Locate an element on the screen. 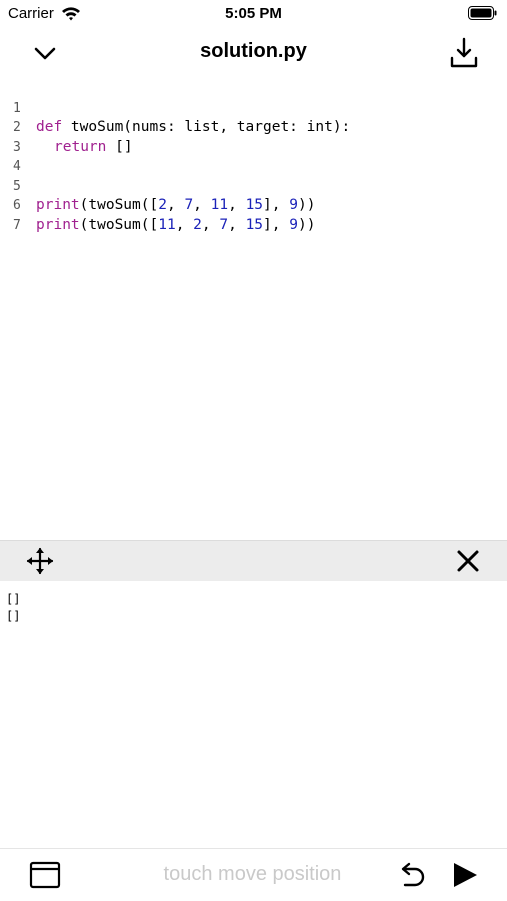 Image resolution: width=507 pixels, height=901 pixels. nav-bar: solution.py is located at coordinates (253, 52).